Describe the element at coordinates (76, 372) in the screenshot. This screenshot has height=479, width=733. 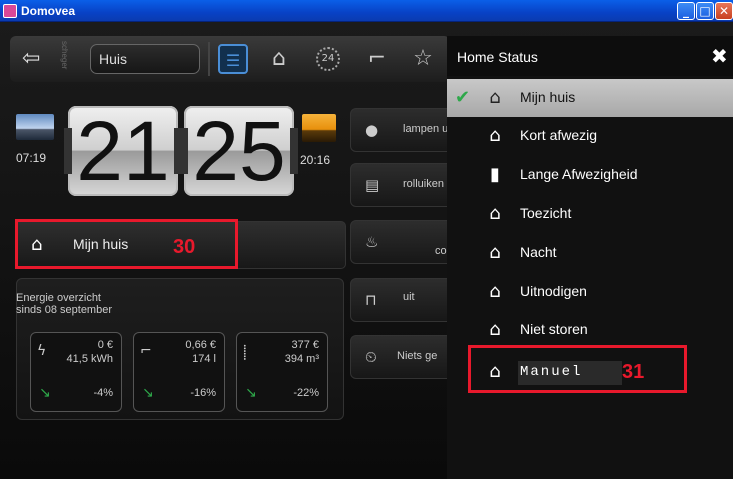
I see `energy-card-electricity: ϟ 0 € 41,5 kWh ↘ -4%` at that location.